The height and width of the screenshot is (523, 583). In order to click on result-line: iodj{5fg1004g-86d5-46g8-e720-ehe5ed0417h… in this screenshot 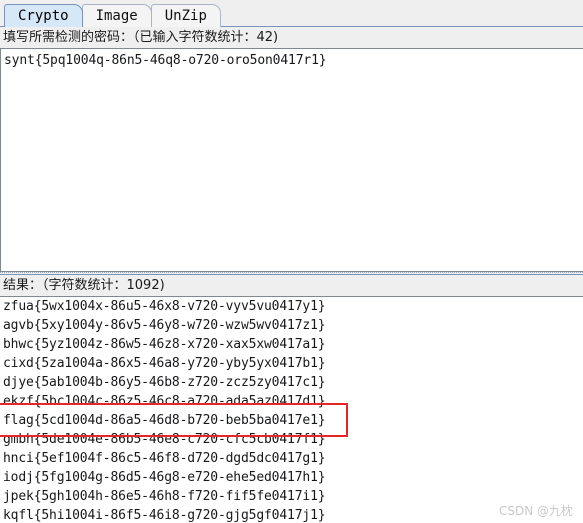, I will do `click(164, 478)`.